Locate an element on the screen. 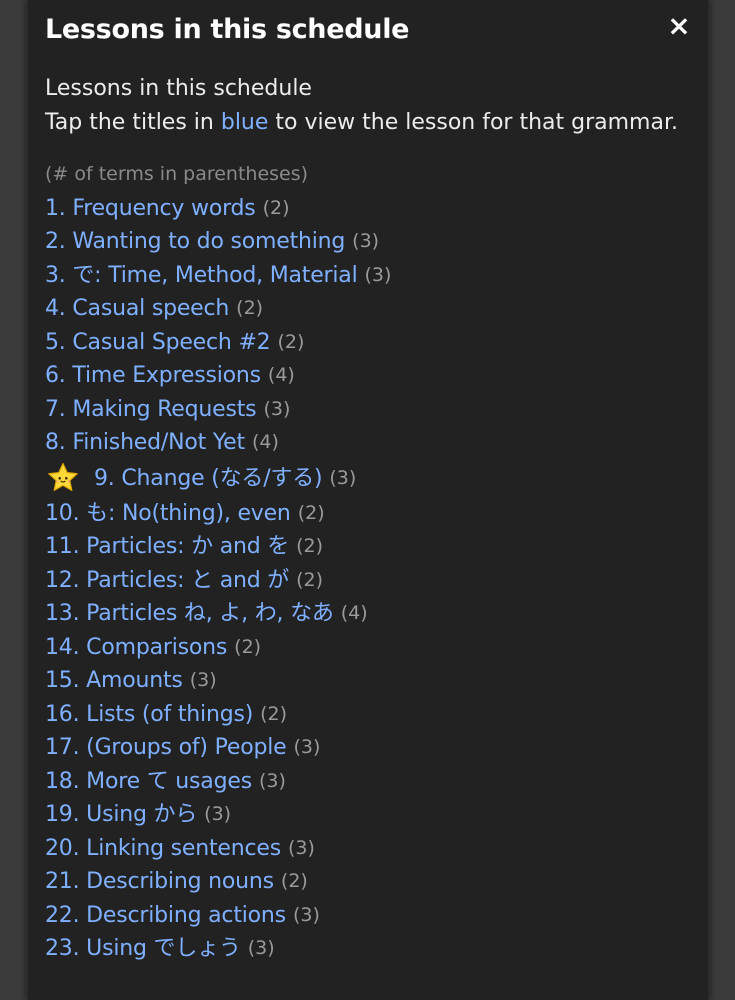 The height and width of the screenshot is (1000, 735). lesson-link: 20. Linking sentences is located at coordinates (163, 849).